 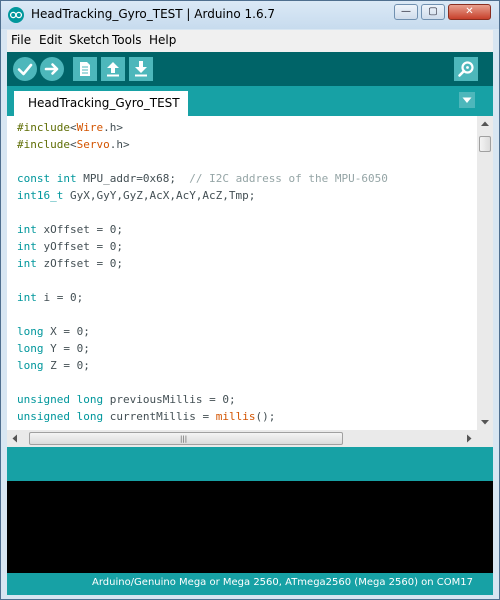 What do you see at coordinates (90, 127) in the screenshot?
I see `code-token: Wire` at bounding box center [90, 127].